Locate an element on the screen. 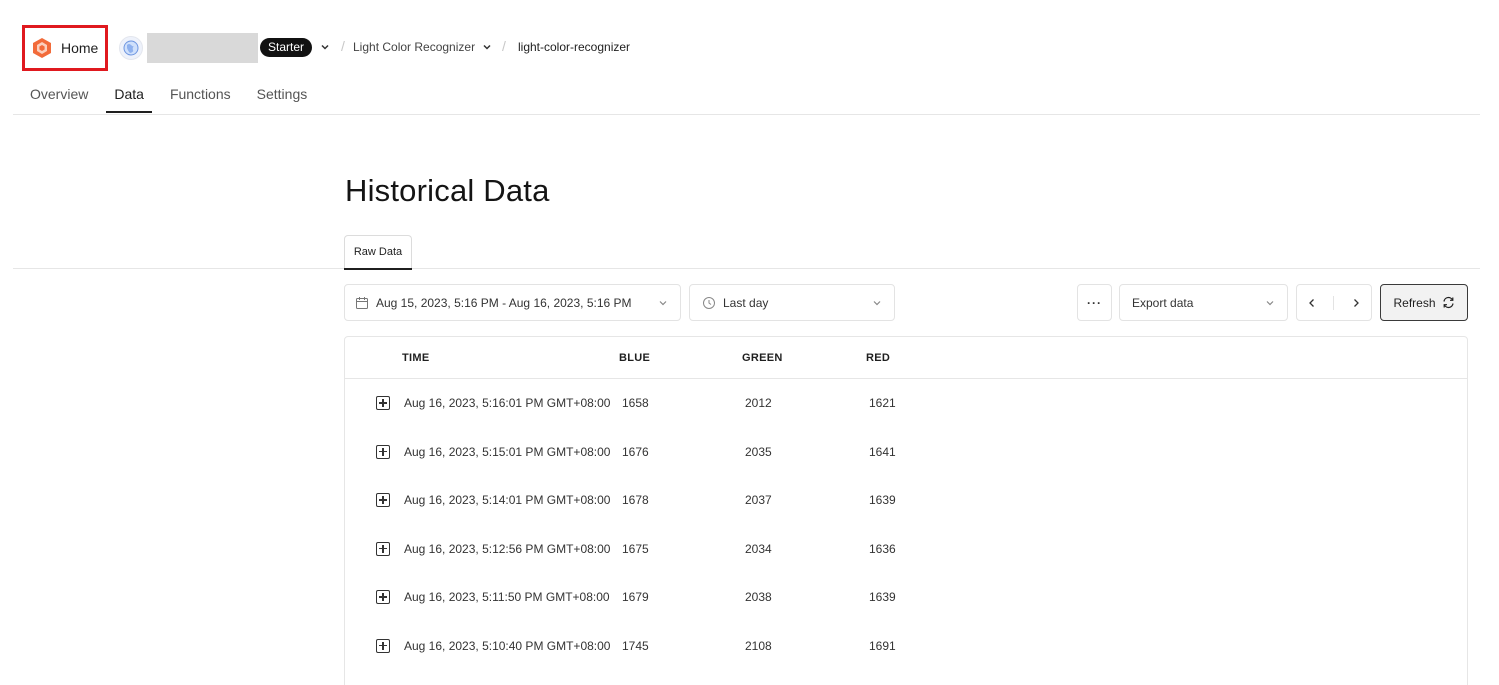 Image resolution: width=1499 pixels, height=685 pixels. cell-blue: 1658 is located at coordinates (635, 403).